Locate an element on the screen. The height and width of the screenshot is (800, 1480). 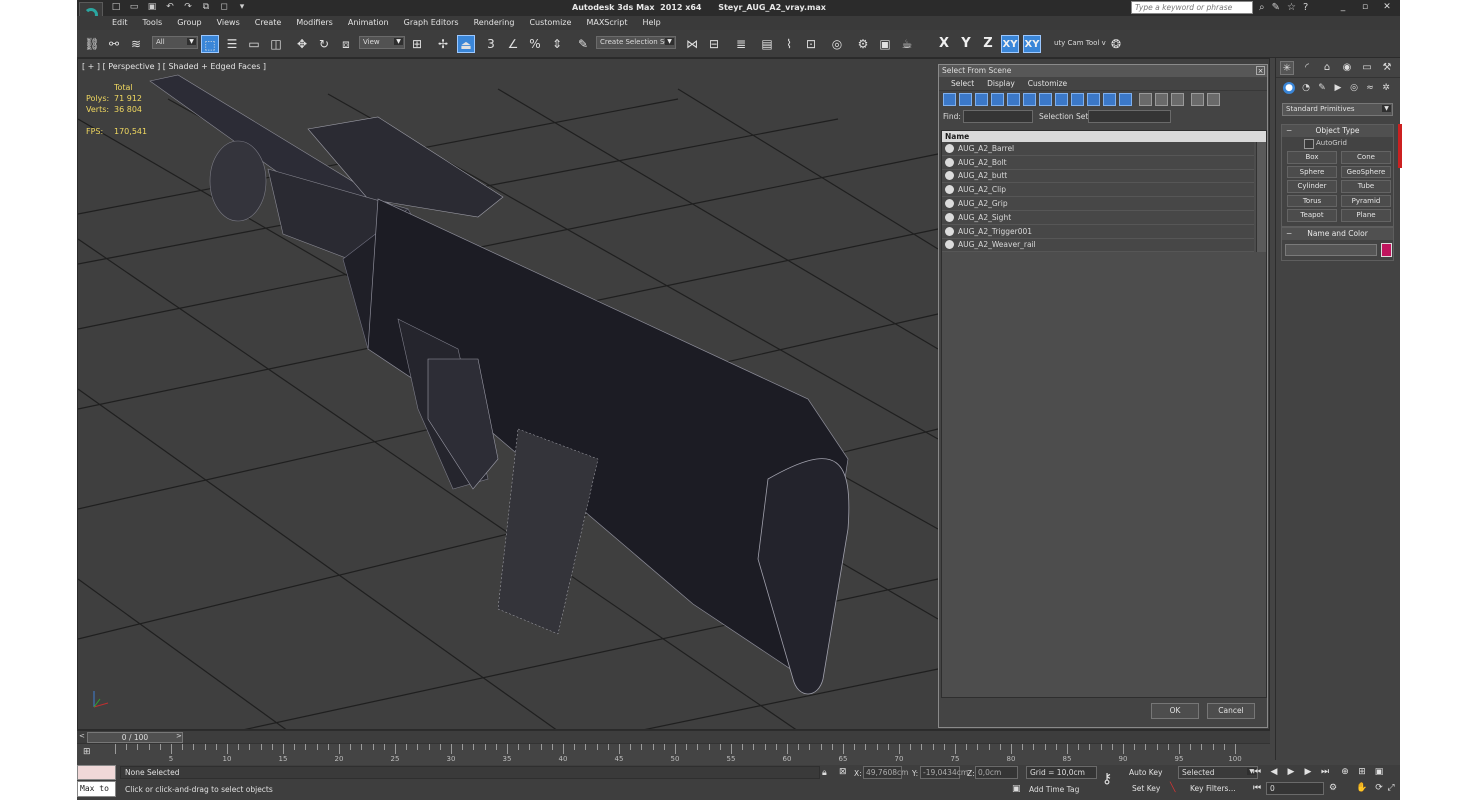
axis-xy-cycle-button: XY is located at coordinates (1032, 44).